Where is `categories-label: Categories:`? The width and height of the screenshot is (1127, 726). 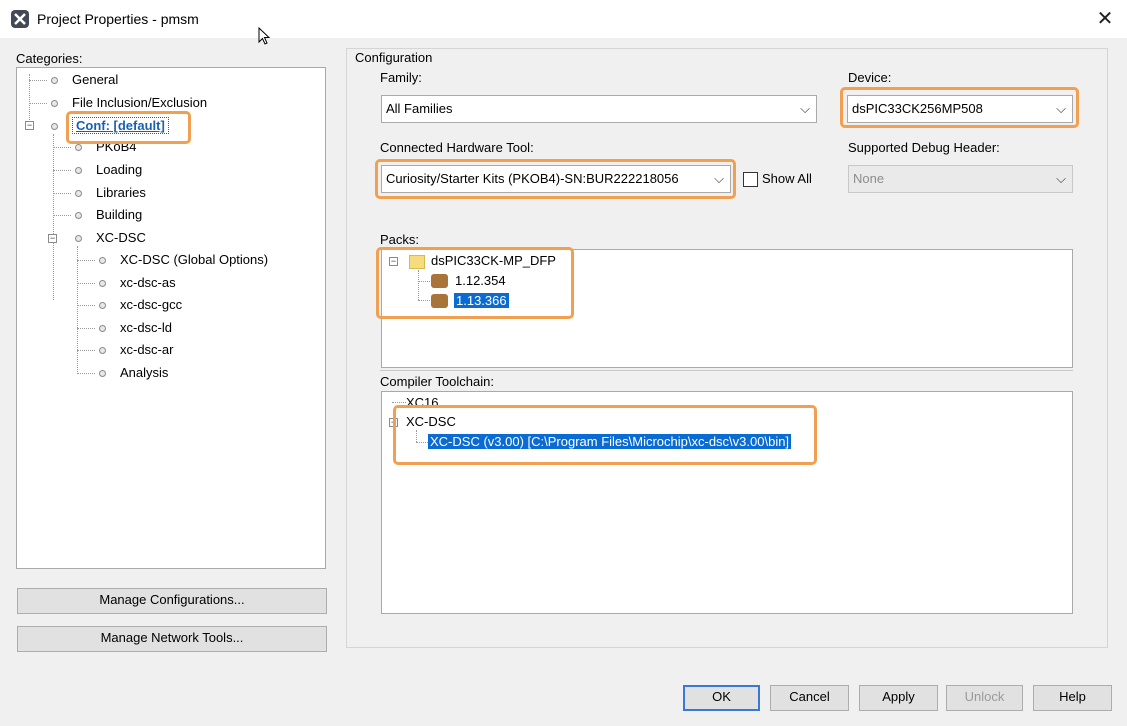
categories-label: Categories: is located at coordinates (49, 58).